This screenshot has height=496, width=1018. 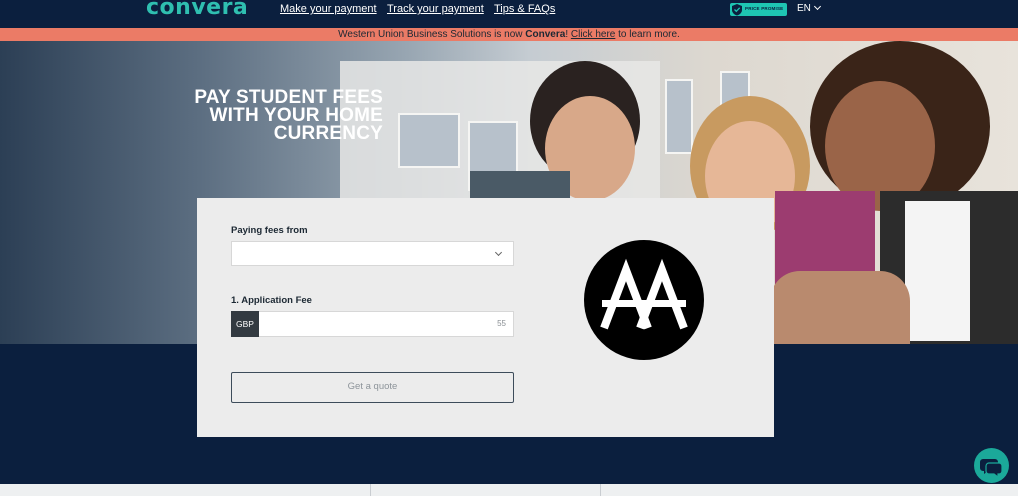 I want to click on language-selector: EN, so click(x=809, y=8).